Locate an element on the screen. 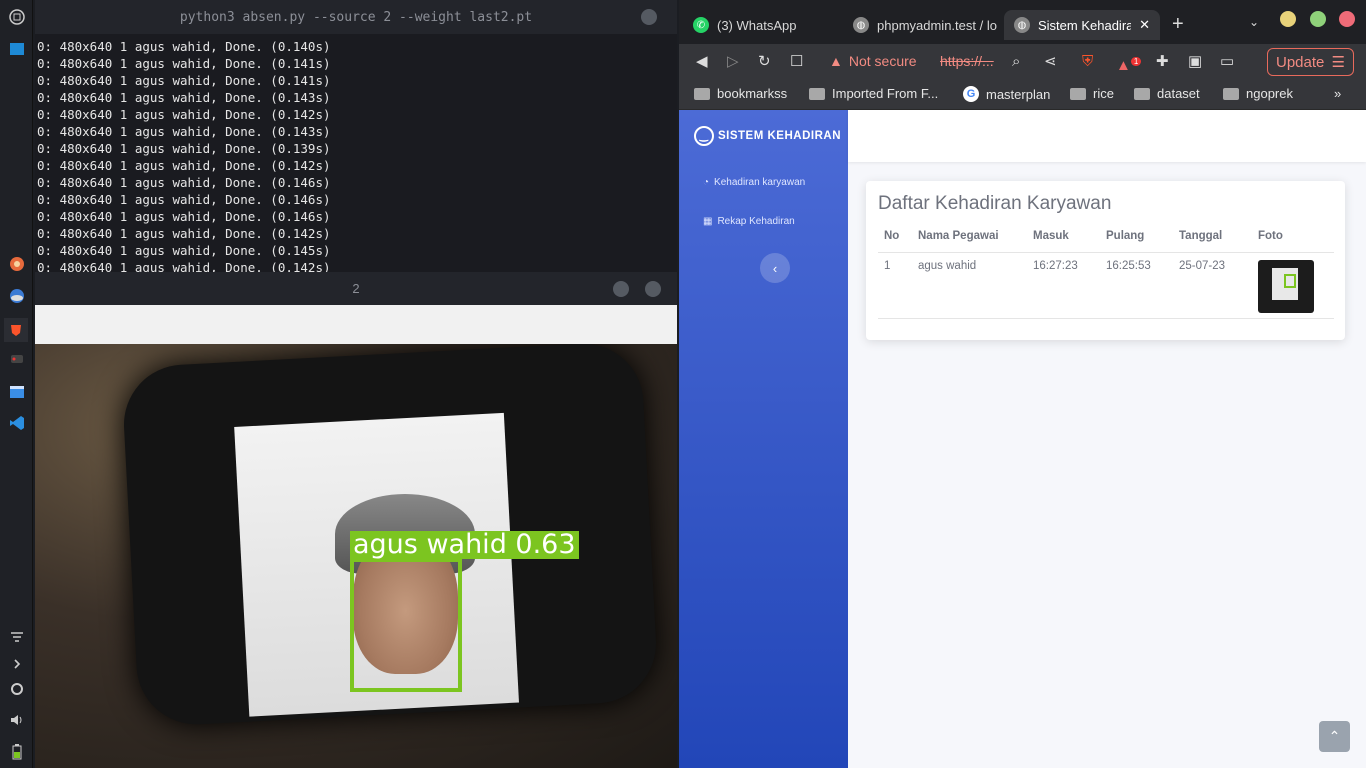 This screenshot has width=1366, height=768. bookmark-rice: rice is located at coordinates (1092, 93).